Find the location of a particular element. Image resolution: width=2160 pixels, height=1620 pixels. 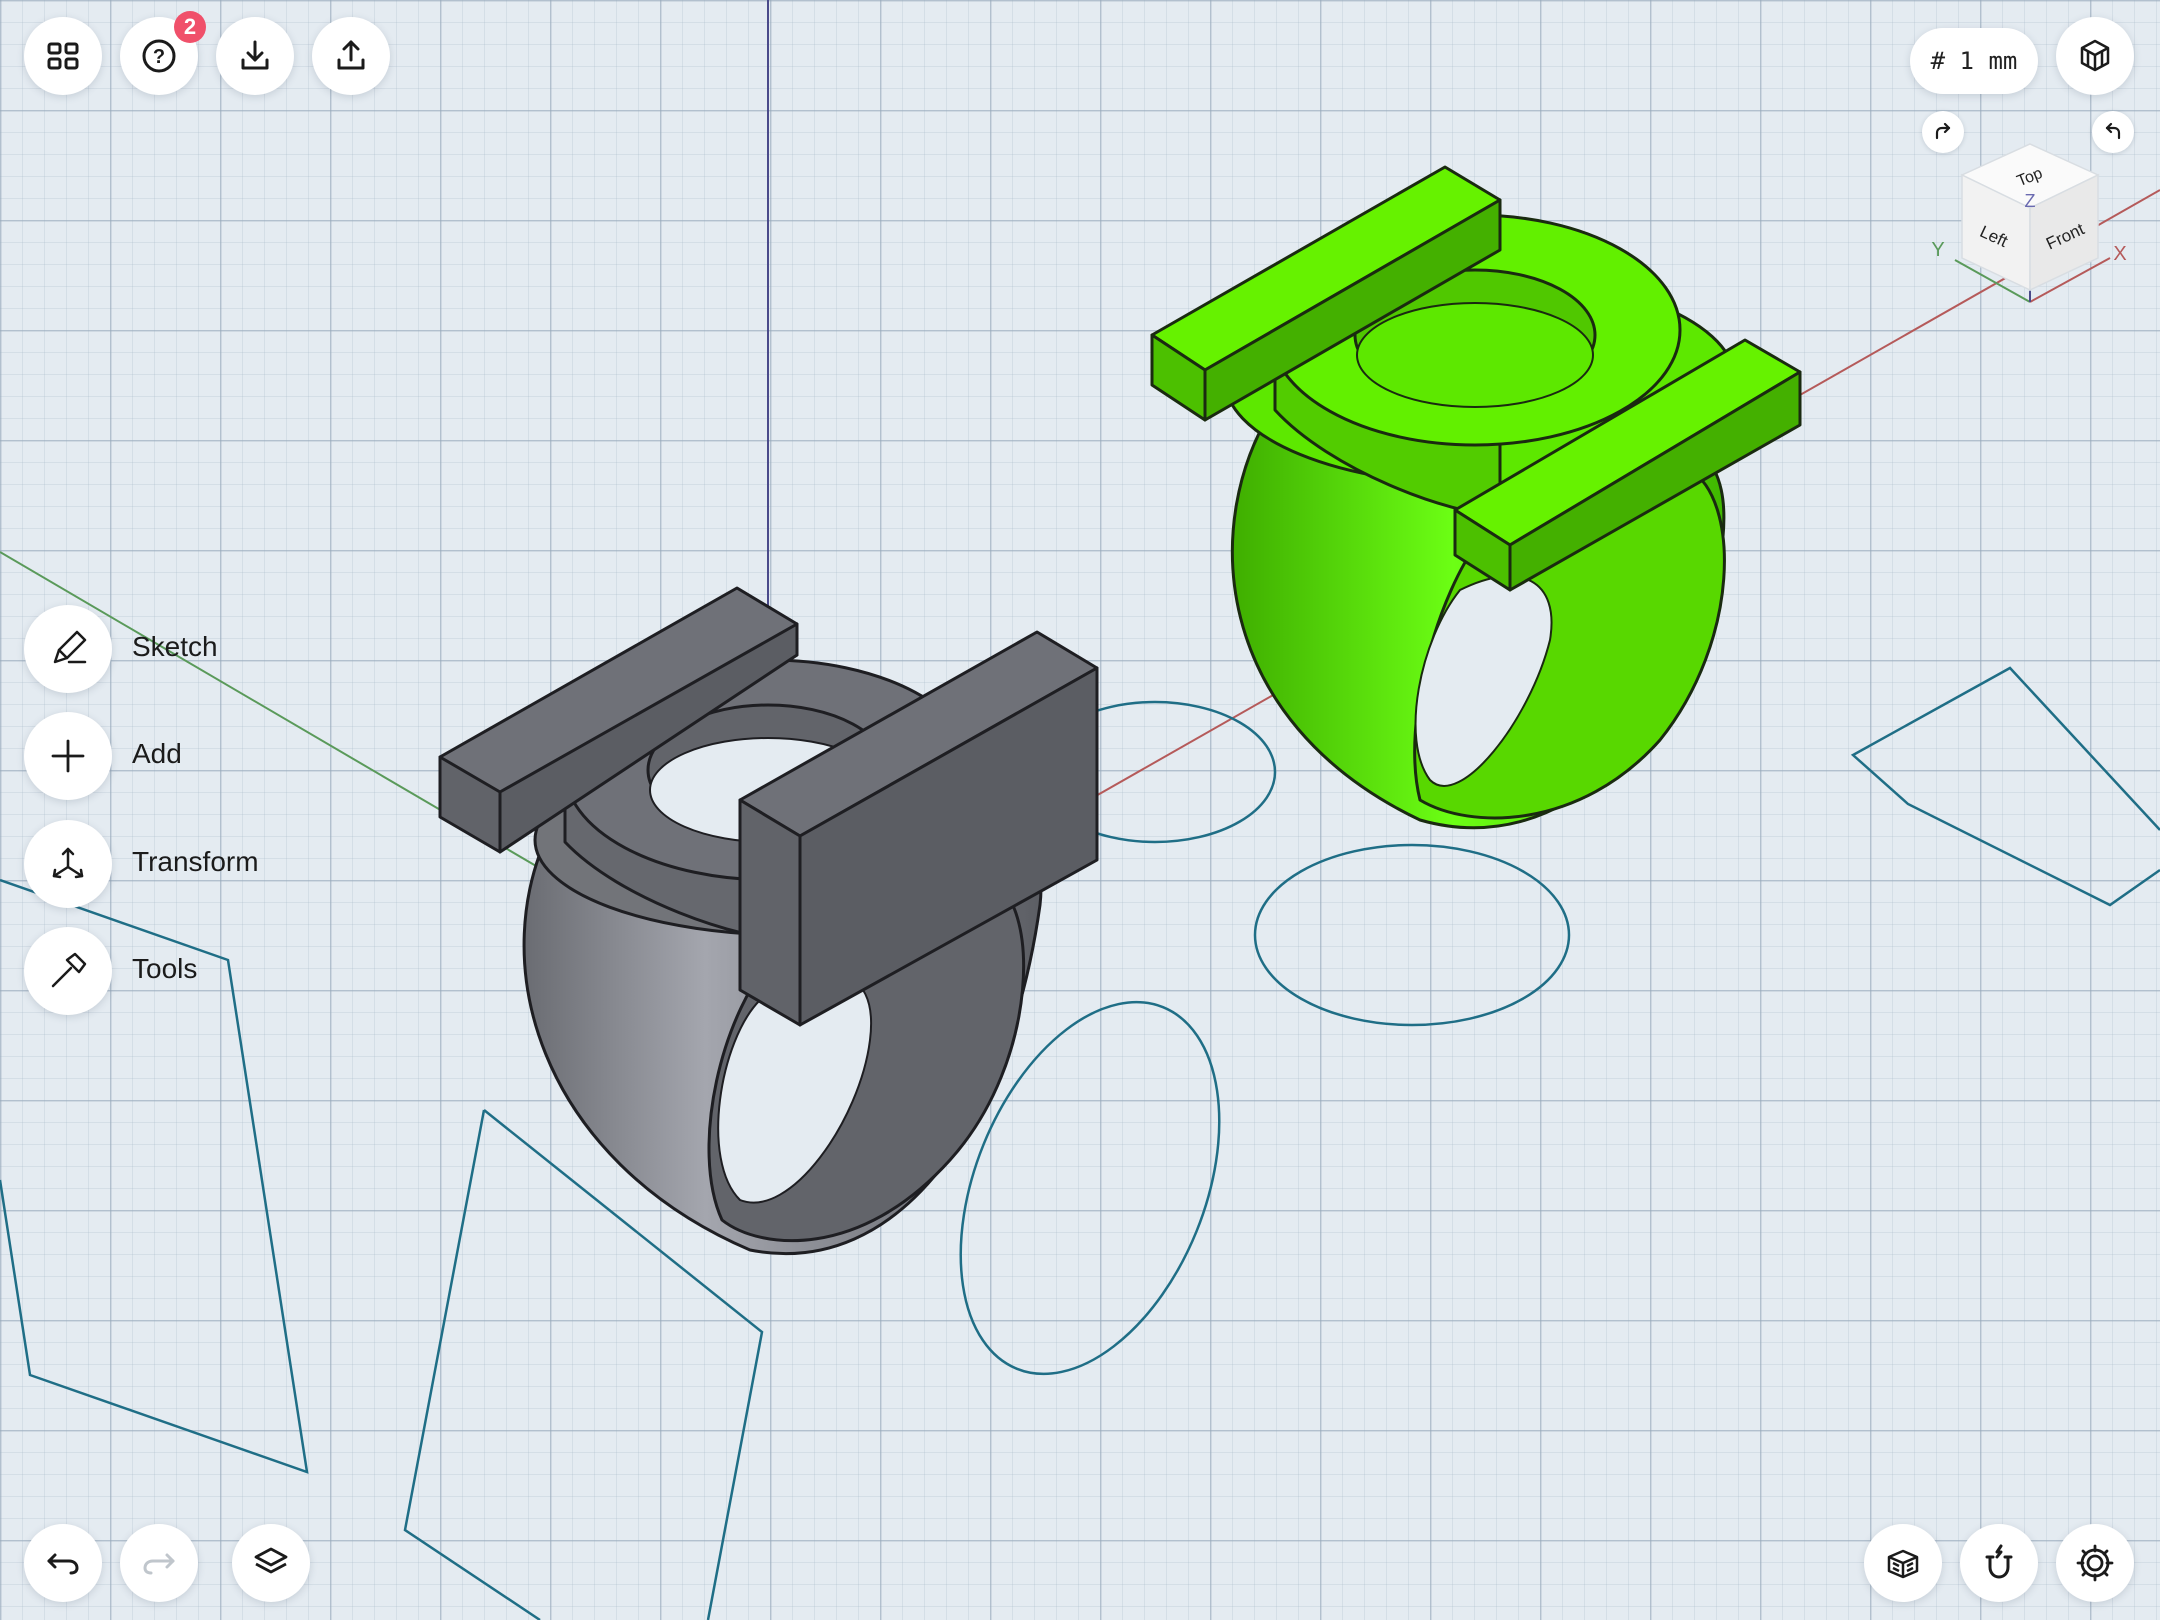

layers-icon is located at coordinates (271, 1560).